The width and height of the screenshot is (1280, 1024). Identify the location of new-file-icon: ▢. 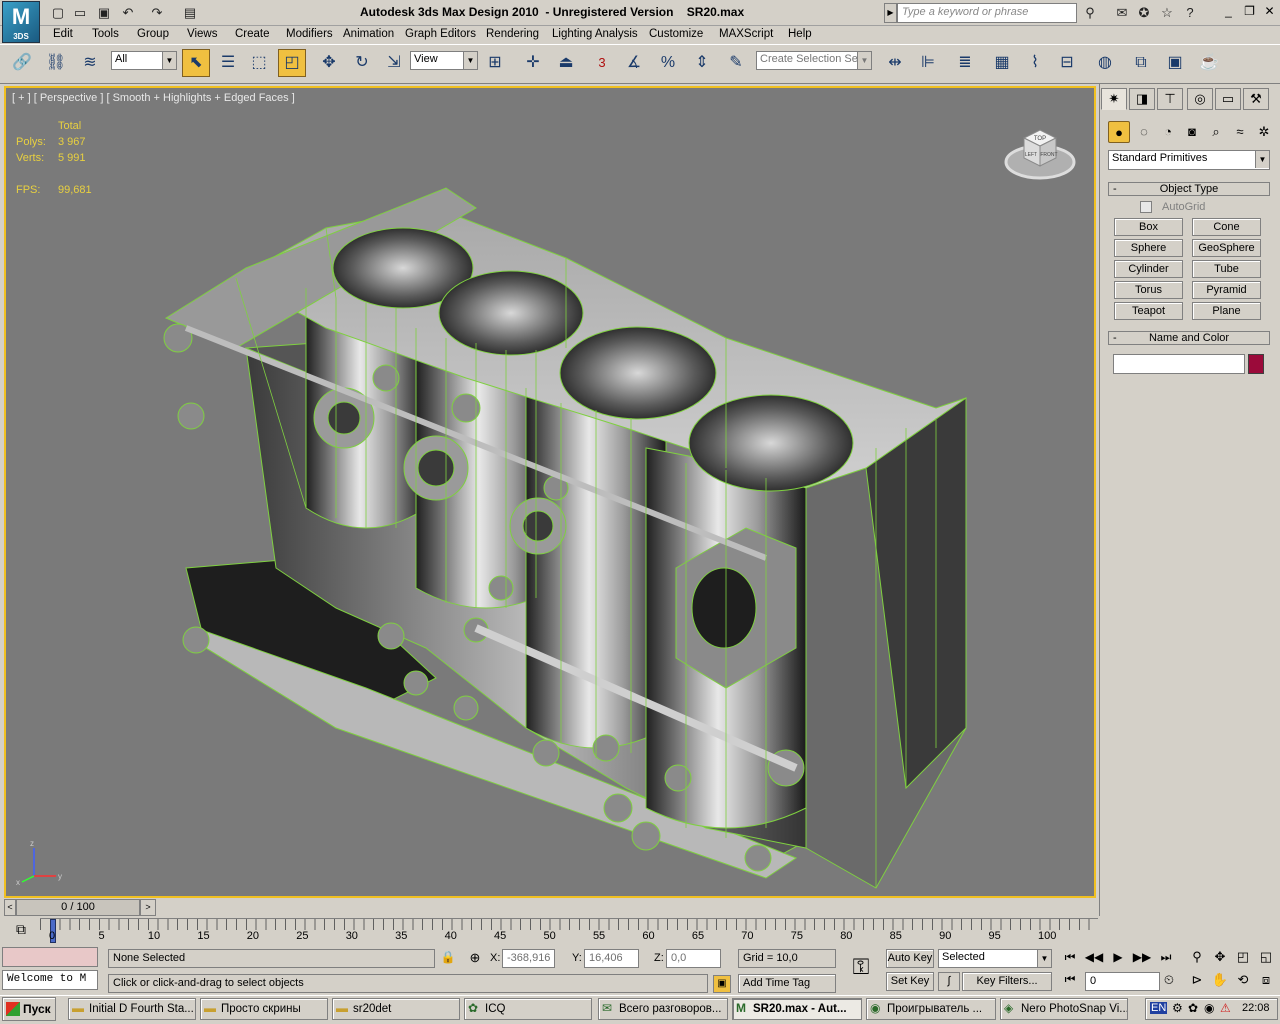
(58, 12).